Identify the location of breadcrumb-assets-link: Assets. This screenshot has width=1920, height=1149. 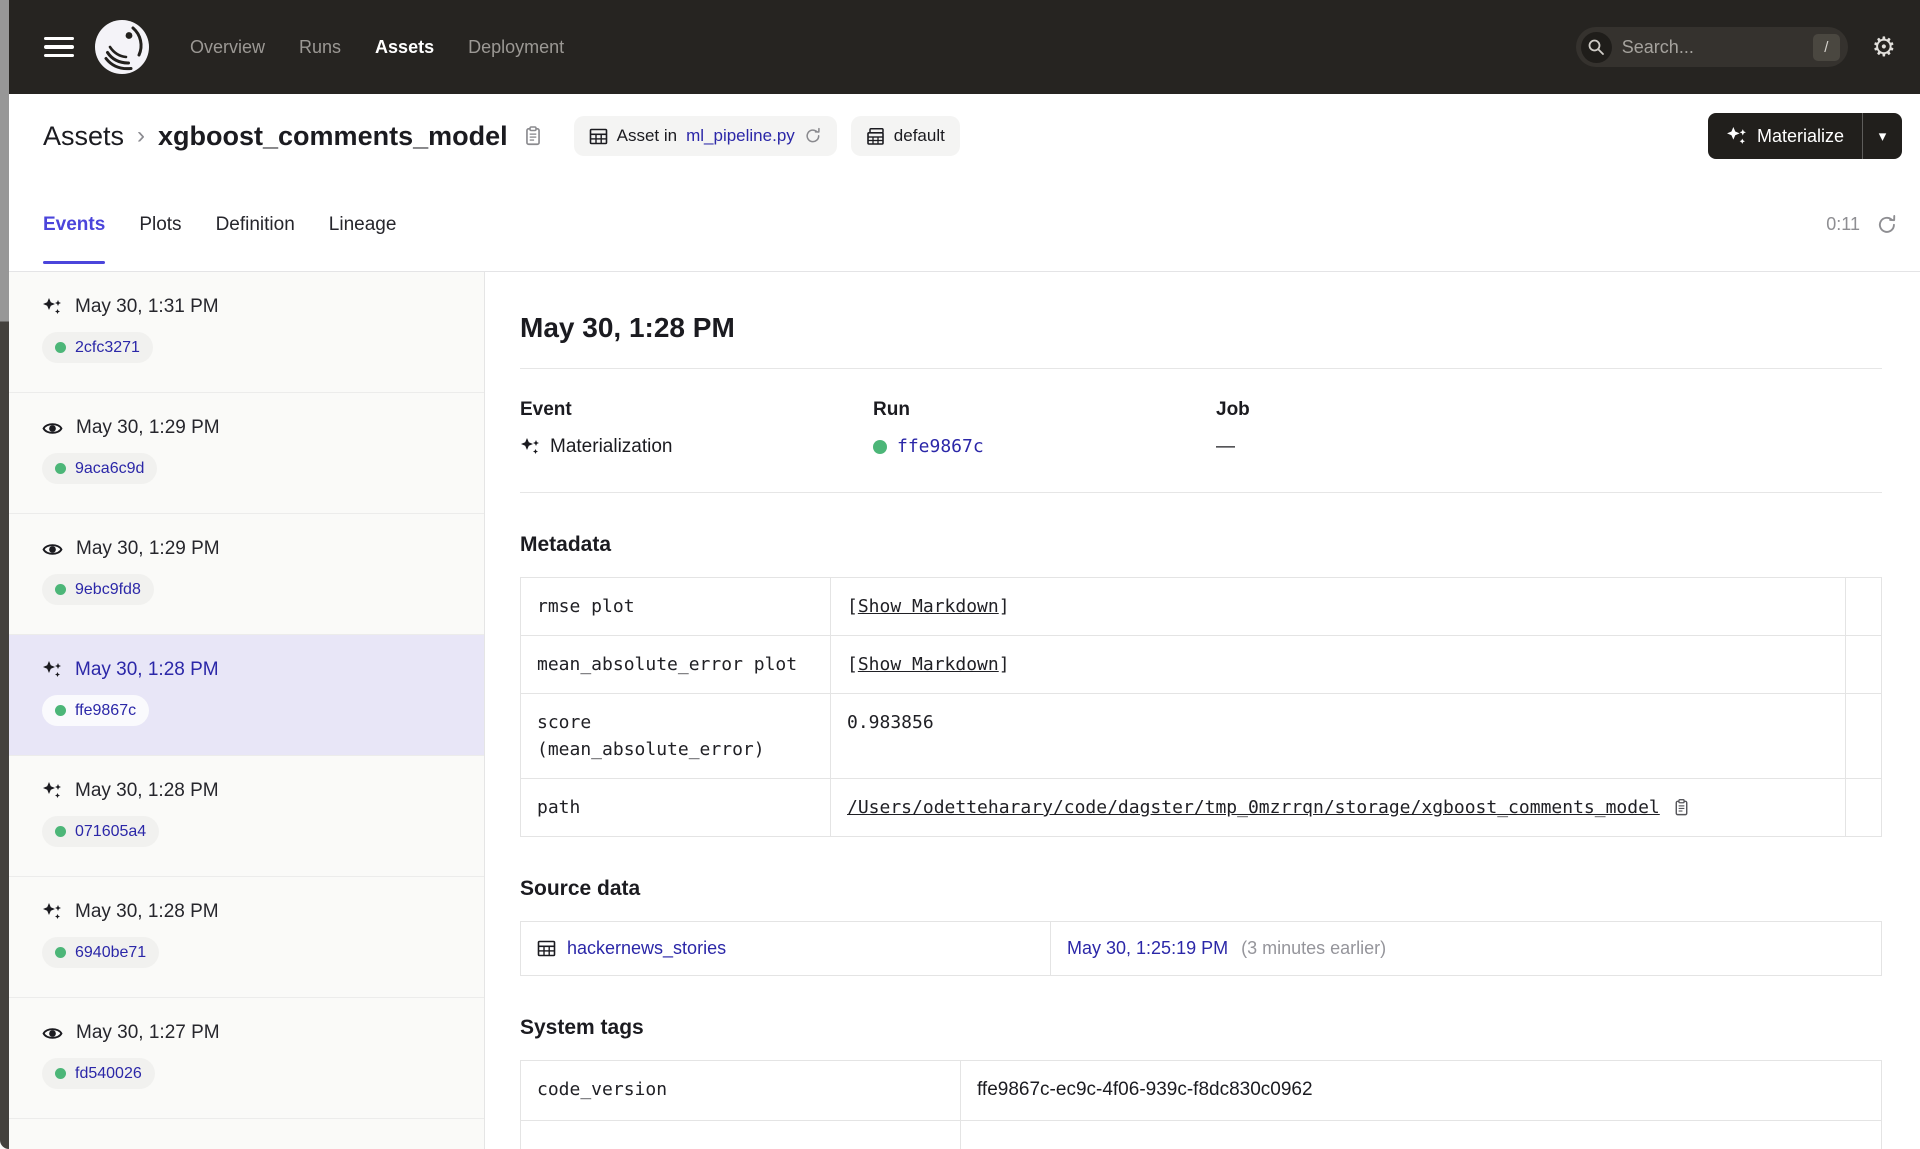
(83, 136).